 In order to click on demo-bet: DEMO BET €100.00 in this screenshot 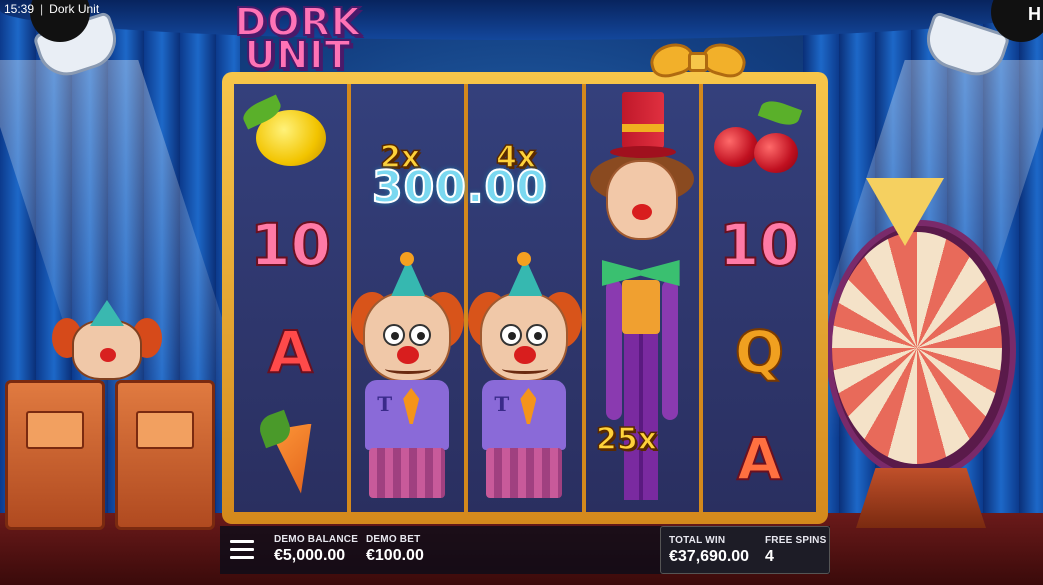, I will do `click(395, 549)`.